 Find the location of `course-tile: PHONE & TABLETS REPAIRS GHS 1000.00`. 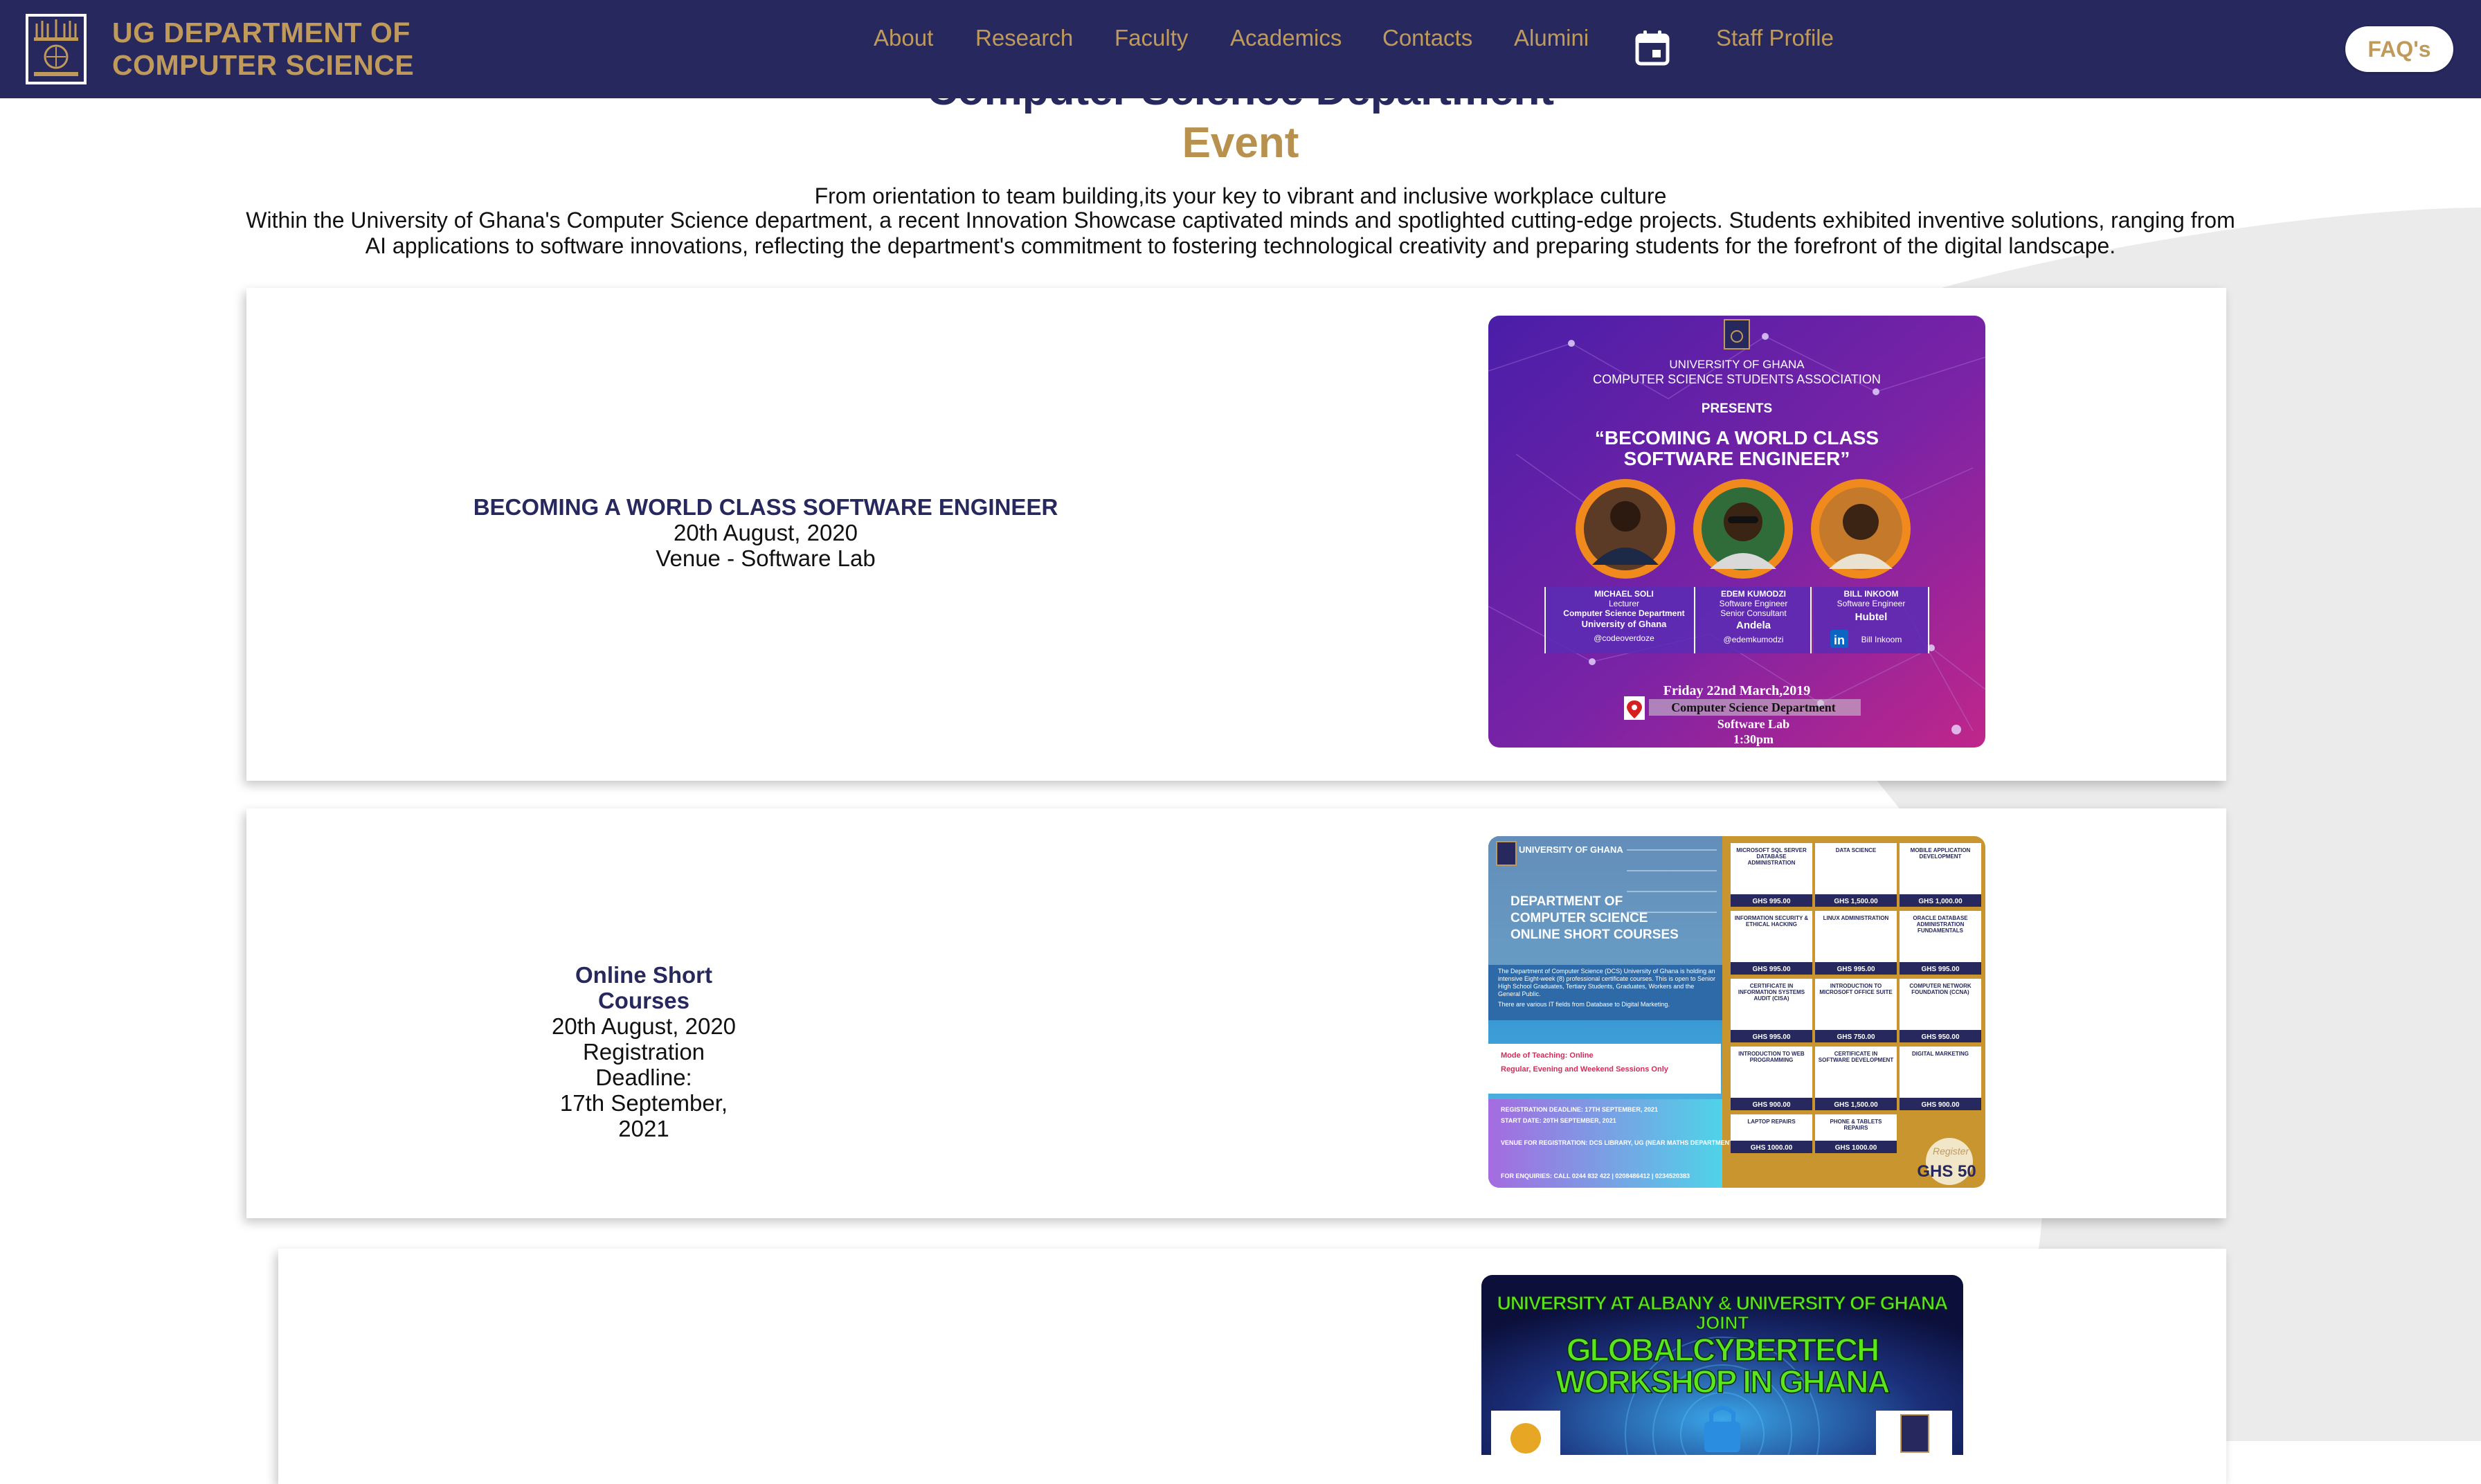

course-tile: PHONE & TABLETS REPAIRS GHS 1000.00 is located at coordinates (1856, 1133).